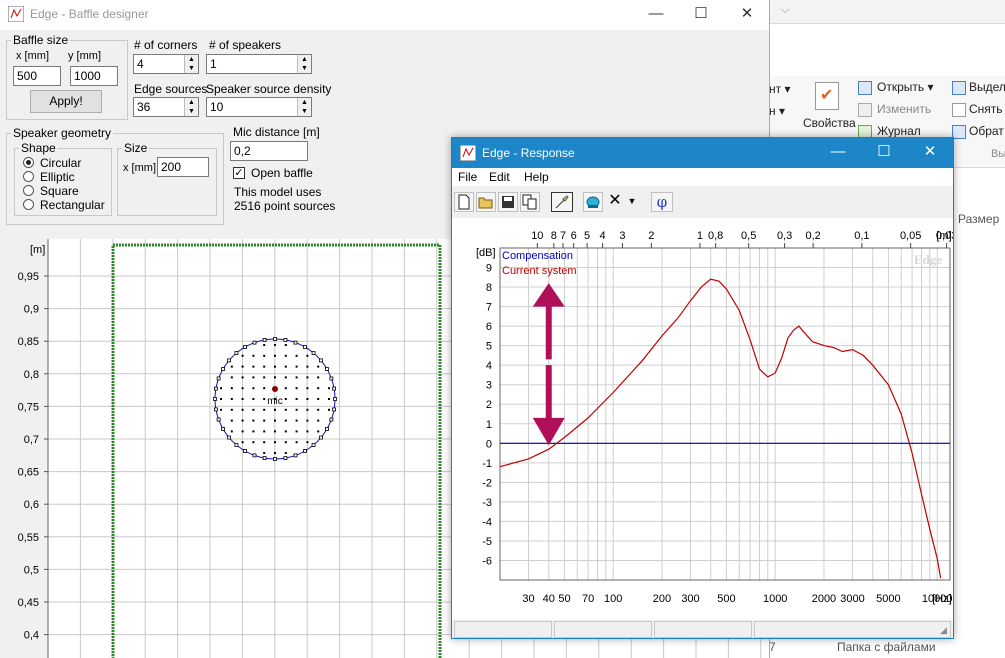 This screenshot has height=658, width=1005. Describe the element at coordinates (62, 133) in the screenshot. I see `speaker-geometry-label: Speaker geometry` at that location.